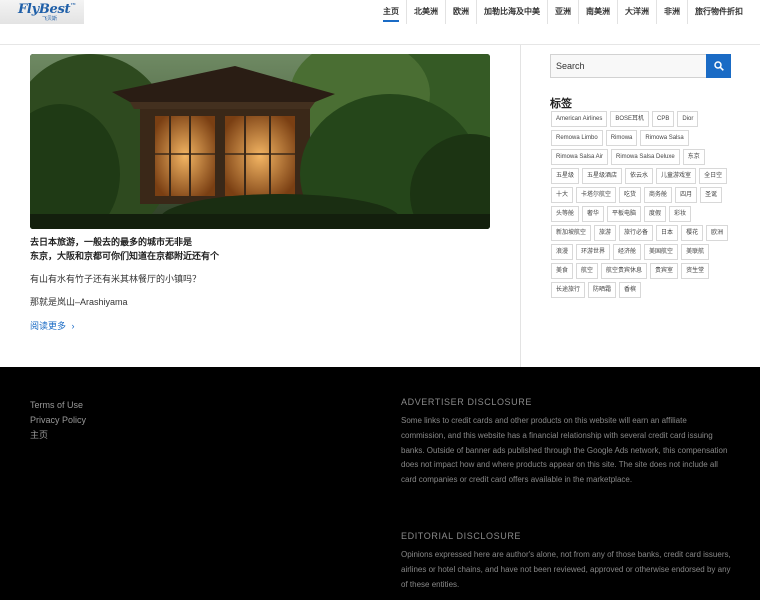  Describe the element at coordinates (50, 19) in the screenshot. I see `logo-subtitle: 飞贝斯` at that location.